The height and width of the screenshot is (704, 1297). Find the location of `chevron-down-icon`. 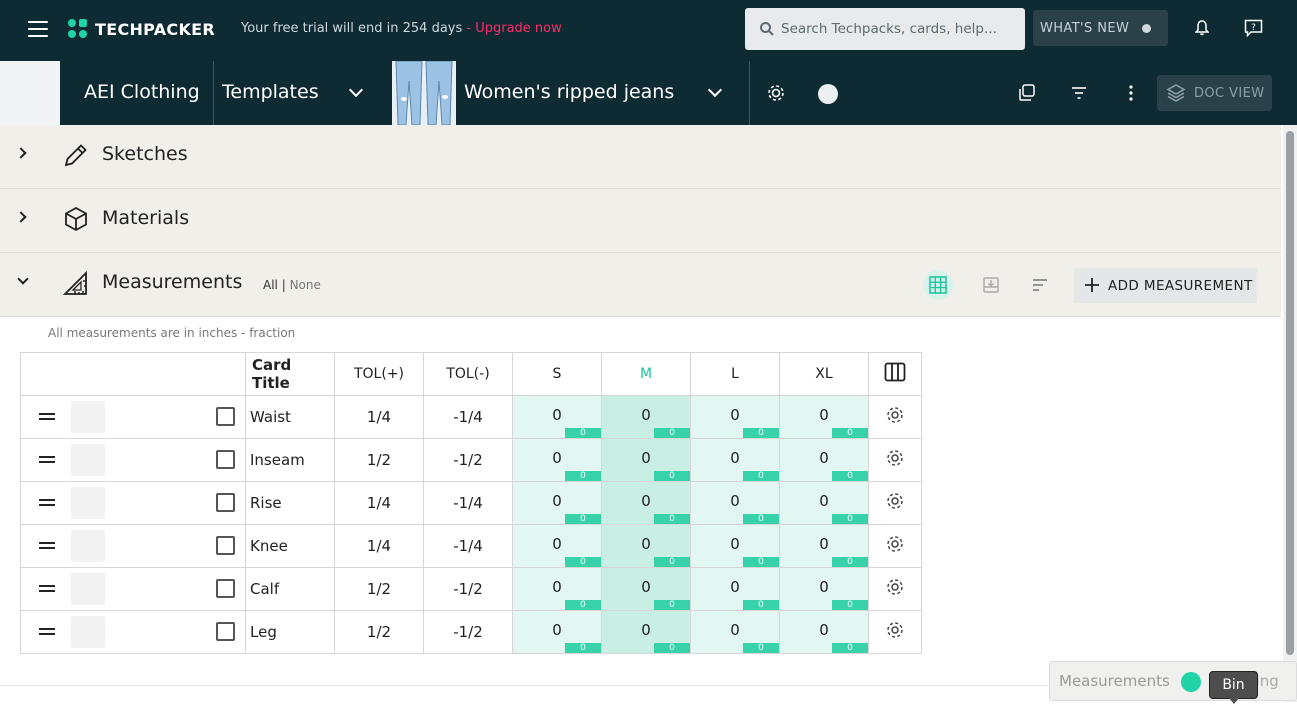

chevron-down-icon is located at coordinates (23, 279).